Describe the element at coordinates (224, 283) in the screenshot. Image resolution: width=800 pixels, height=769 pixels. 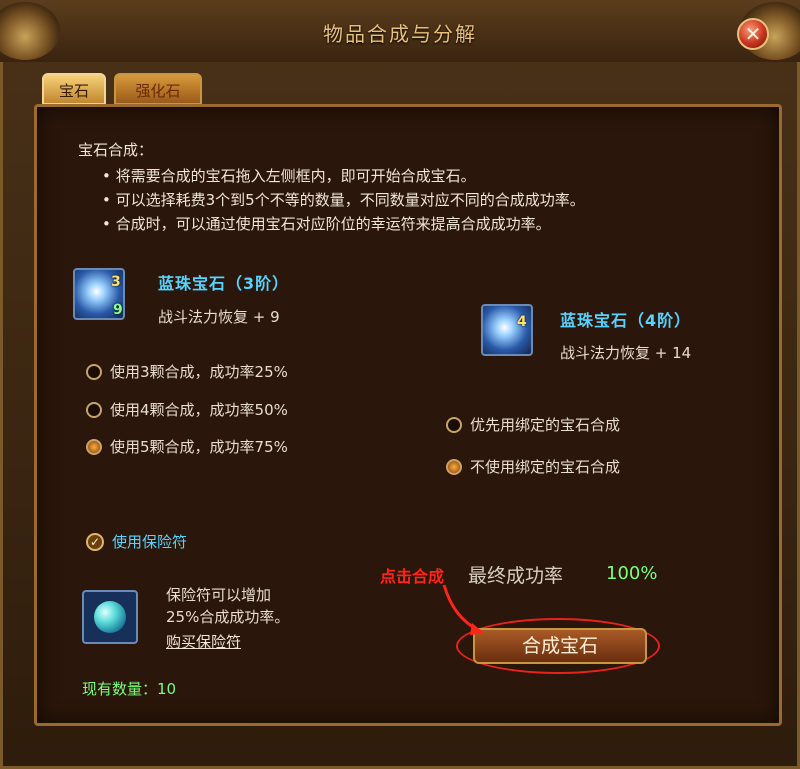
I see `source-gem-name: 蓝珠宝石（3阶）` at that location.